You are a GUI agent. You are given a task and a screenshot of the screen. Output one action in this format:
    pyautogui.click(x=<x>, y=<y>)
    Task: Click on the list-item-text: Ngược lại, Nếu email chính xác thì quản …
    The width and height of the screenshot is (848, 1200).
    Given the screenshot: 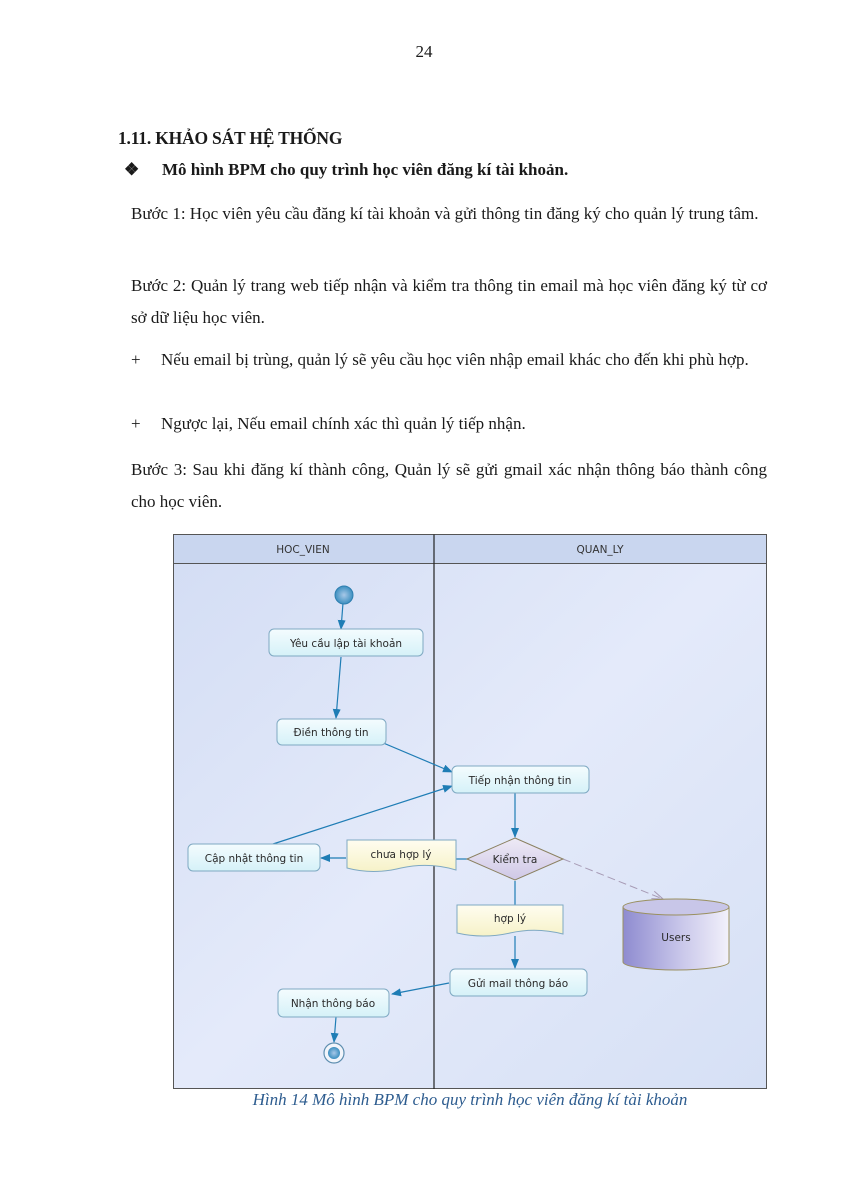 What is the action you would take?
    pyautogui.click(x=343, y=423)
    